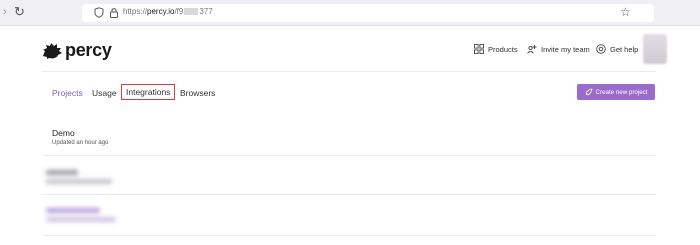 The height and width of the screenshot is (245, 700). What do you see at coordinates (19, 12) in the screenshot?
I see `reload-icon: ↻` at bounding box center [19, 12].